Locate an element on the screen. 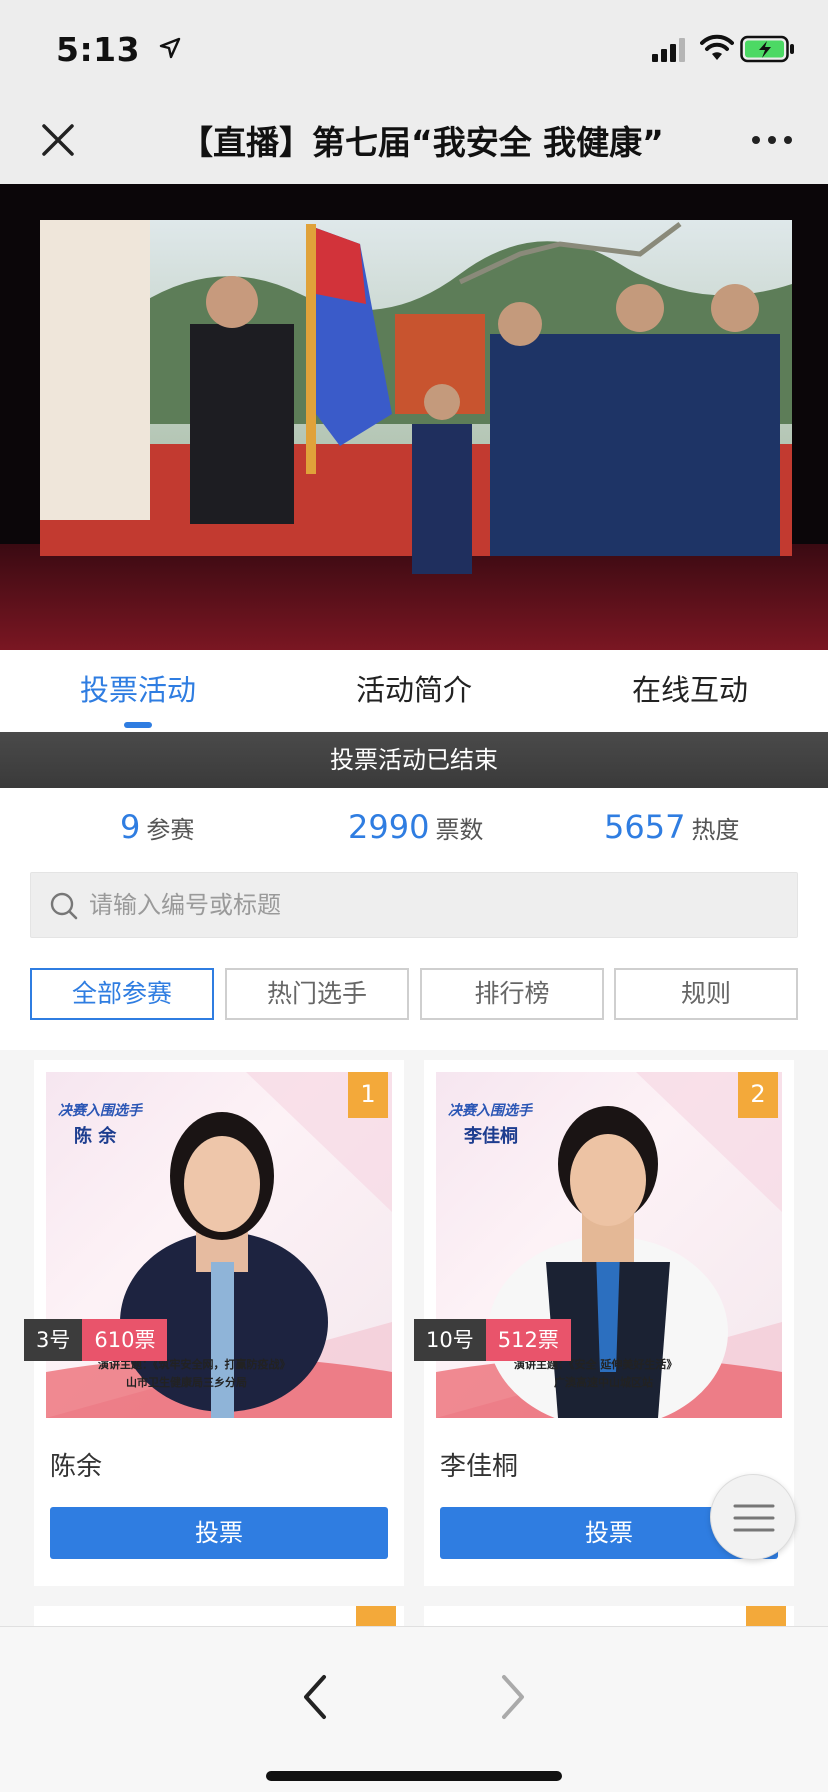  candidate-number: 3号 is located at coordinates (53, 1340).